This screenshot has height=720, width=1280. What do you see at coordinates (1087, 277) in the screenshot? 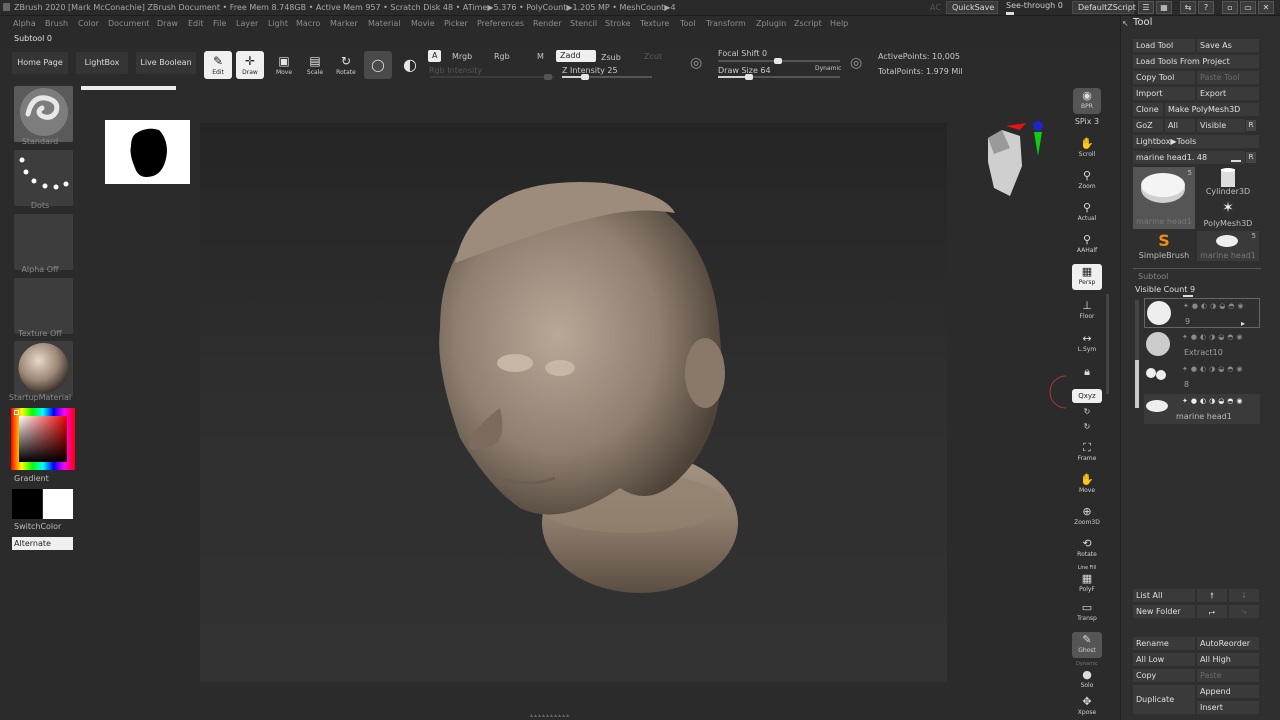
I see `persp-button: ▦ Persp` at bounding box center [1087, 277].